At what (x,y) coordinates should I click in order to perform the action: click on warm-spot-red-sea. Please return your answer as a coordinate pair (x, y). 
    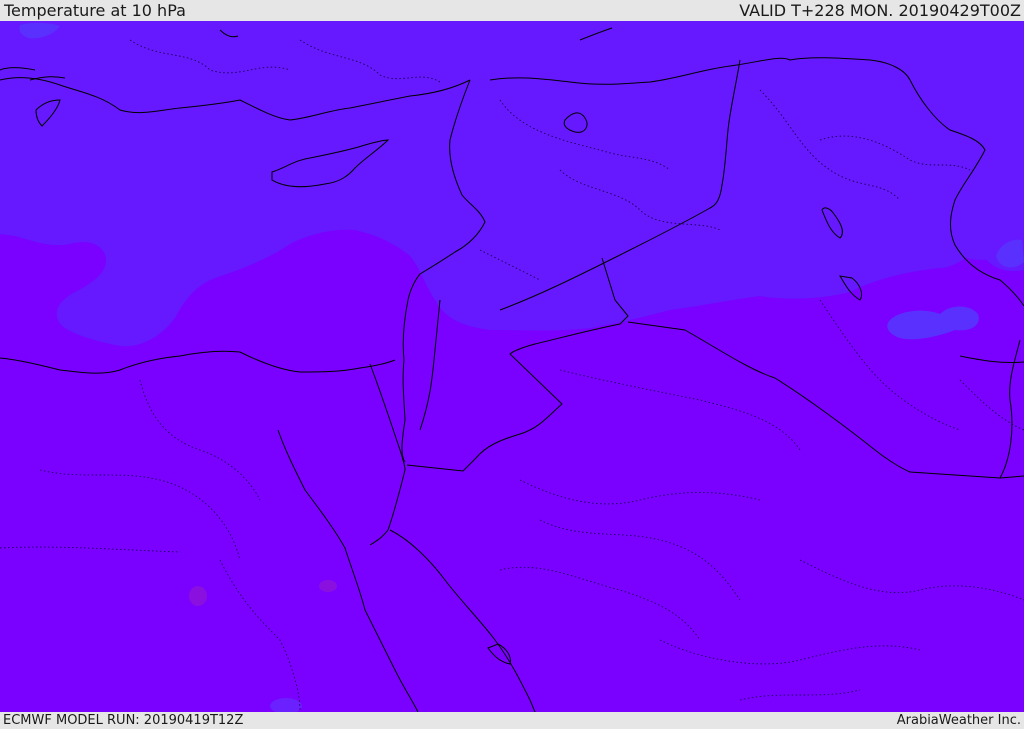
    Looking at the image, I should click on (328, 586).